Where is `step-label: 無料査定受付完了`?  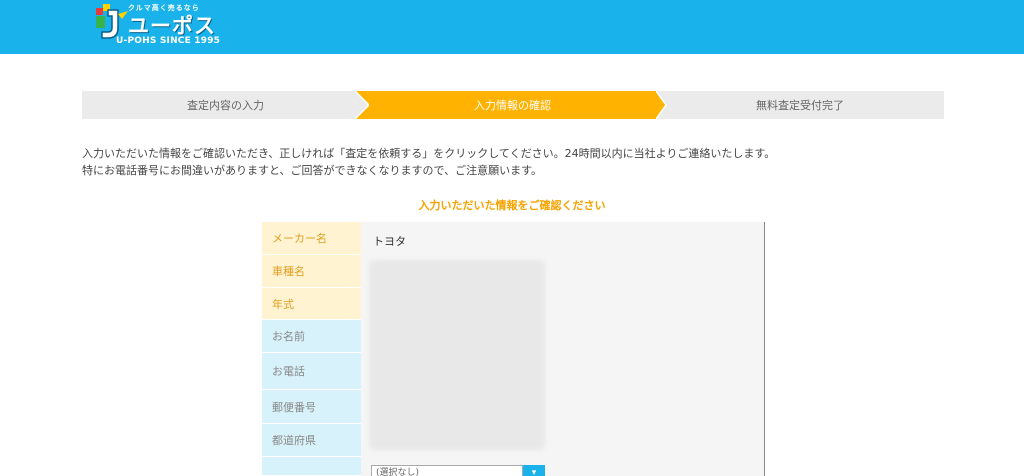
step-label: 無料査定受付完了 is located at coordinates (800, 105).